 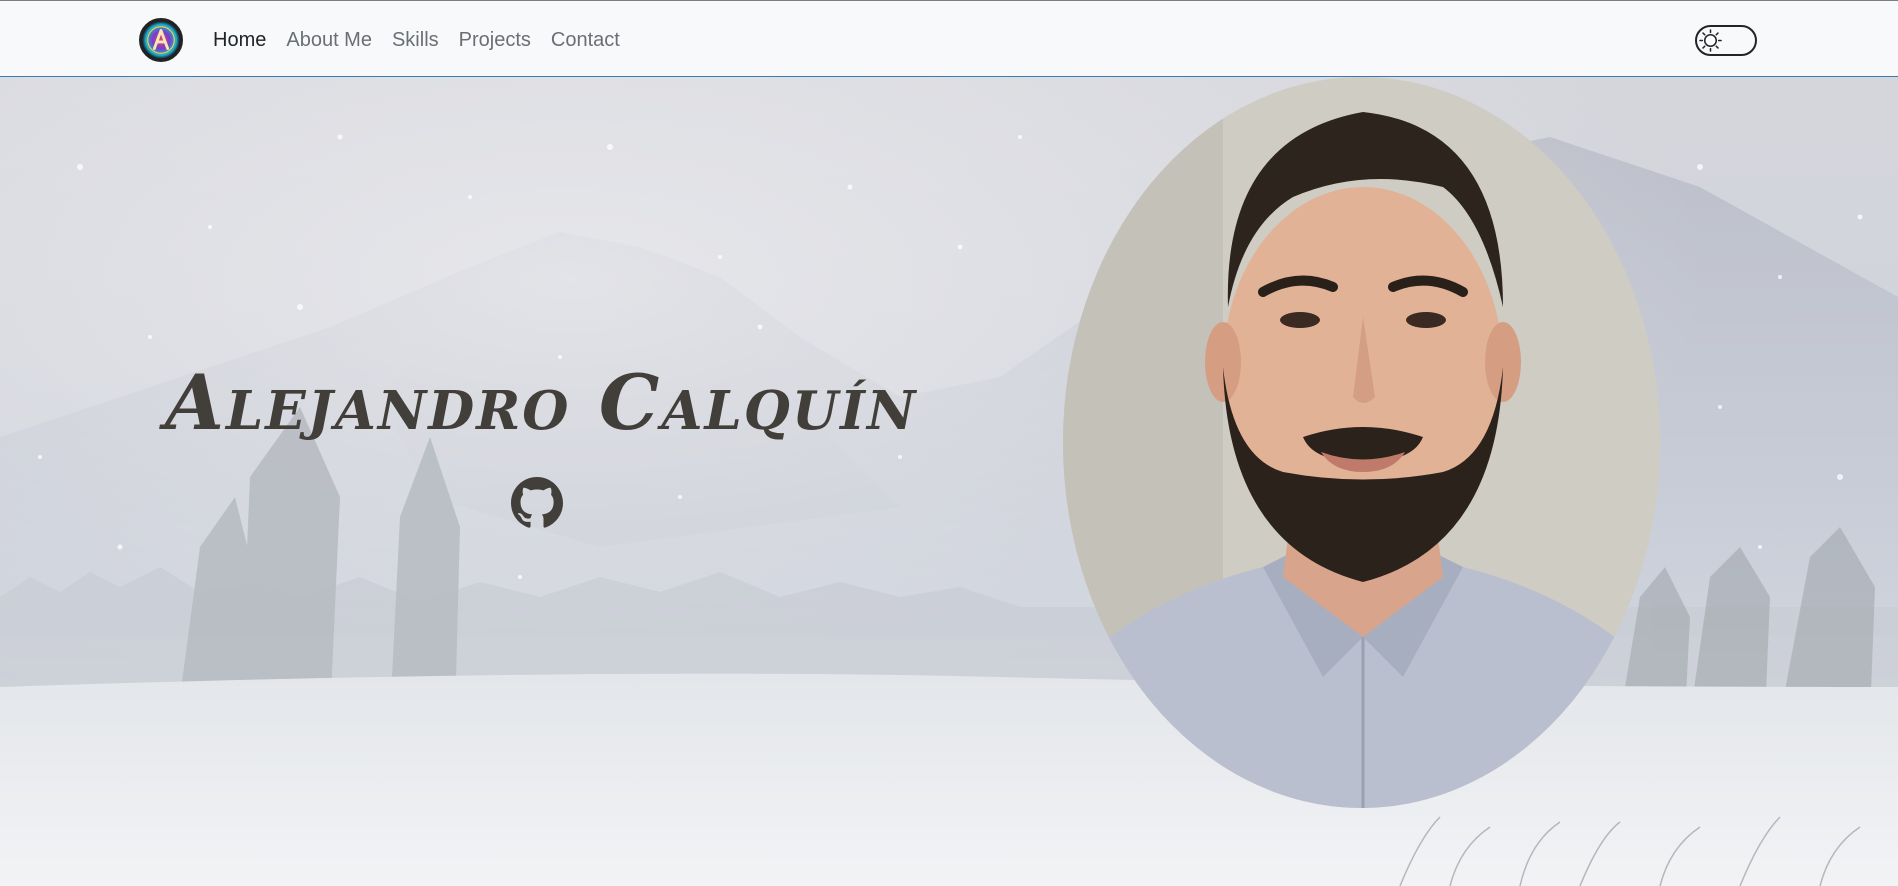 I want to click on nav-link-projects: Projects, so click(x=495, y=40).